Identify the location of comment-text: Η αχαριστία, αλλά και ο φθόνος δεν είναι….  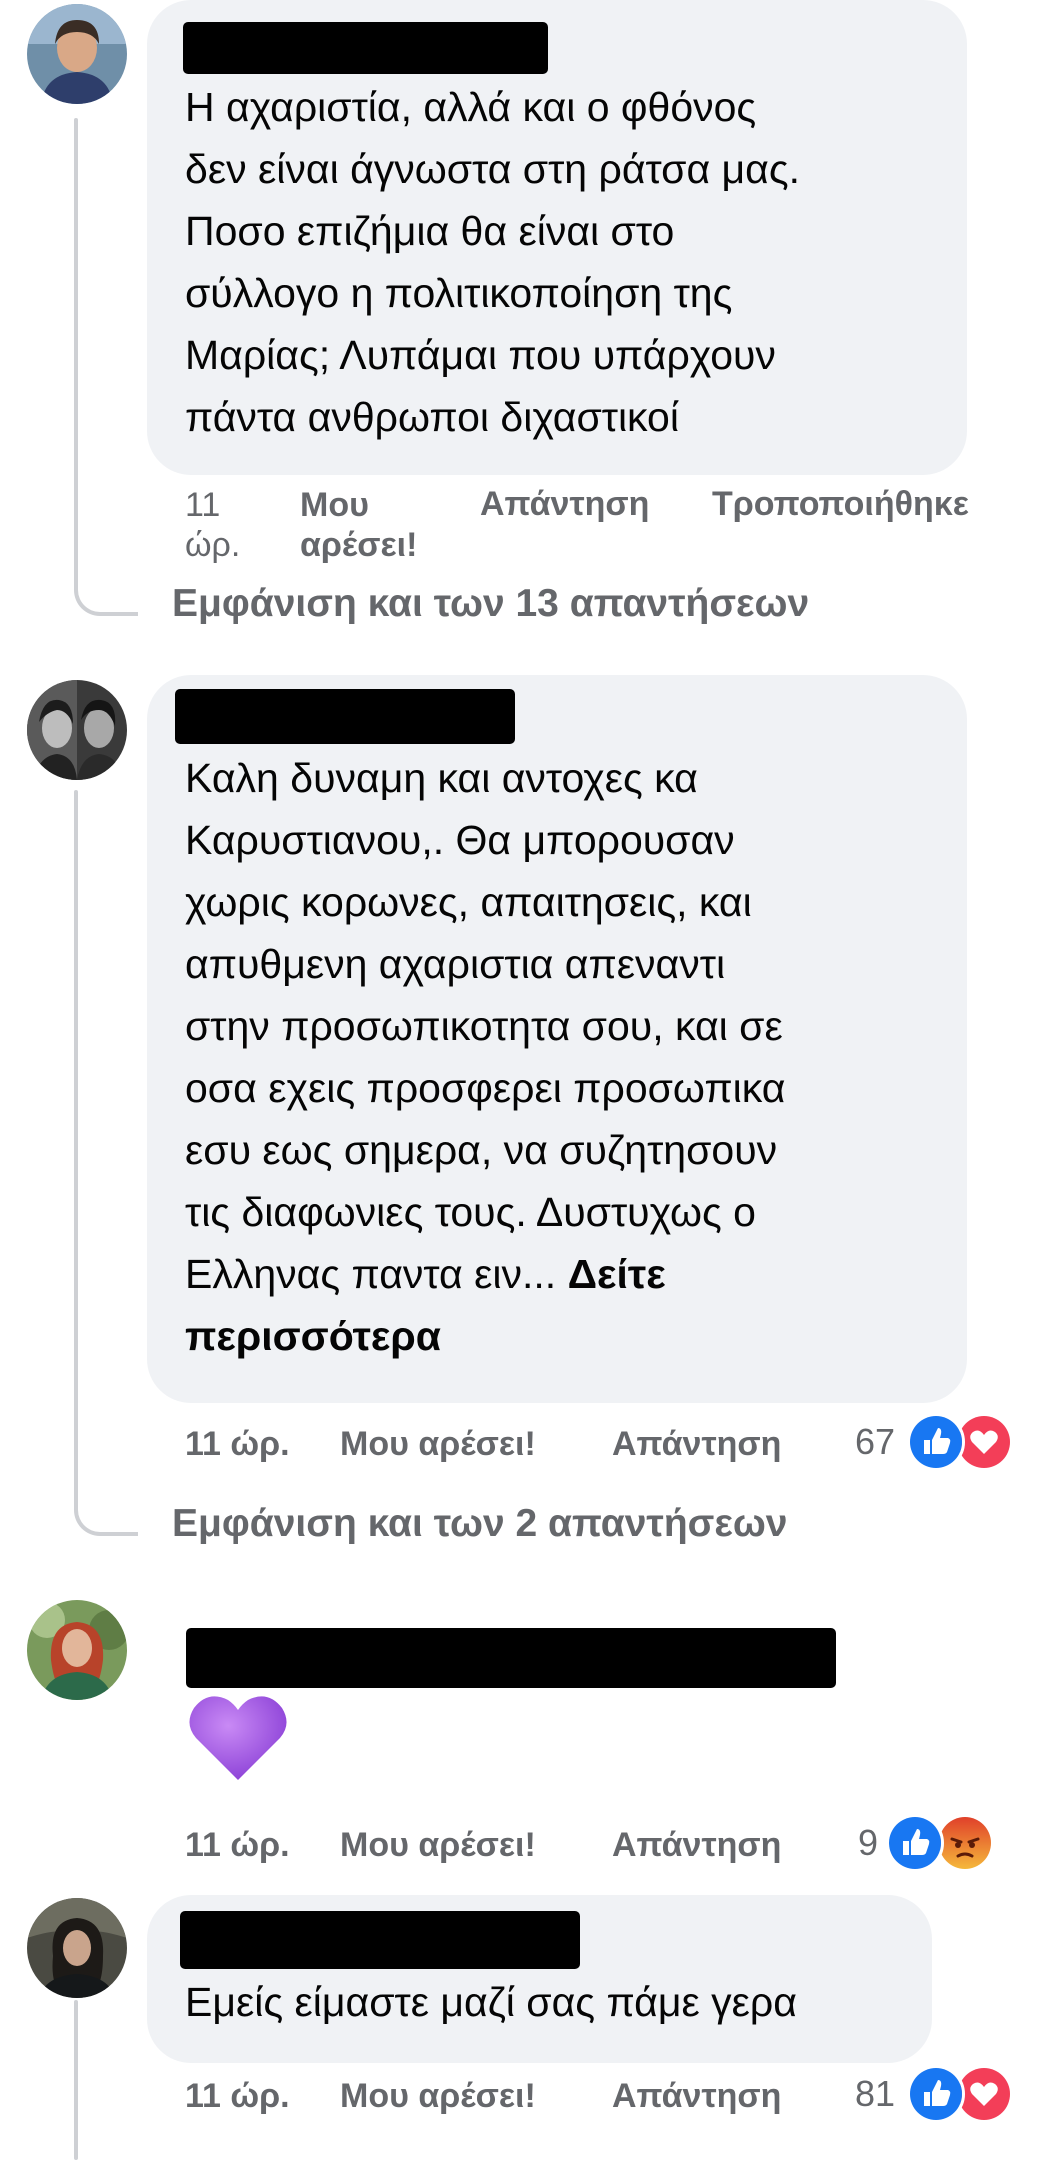
(493, 262).